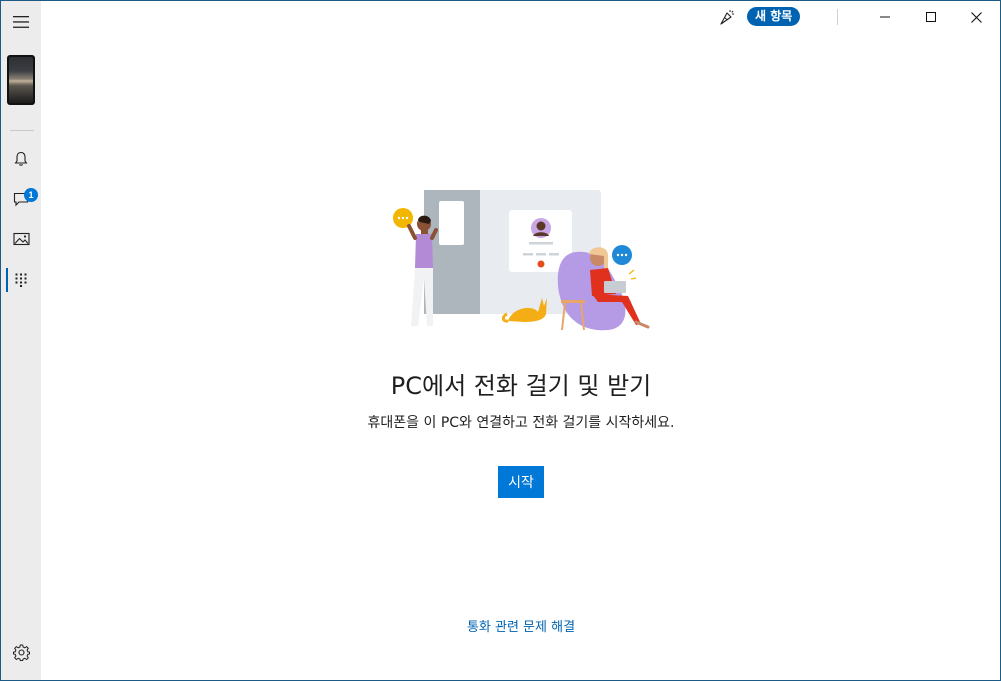 The image size is (1001, 681). I want to click on nav-settings, so click(21, 652).